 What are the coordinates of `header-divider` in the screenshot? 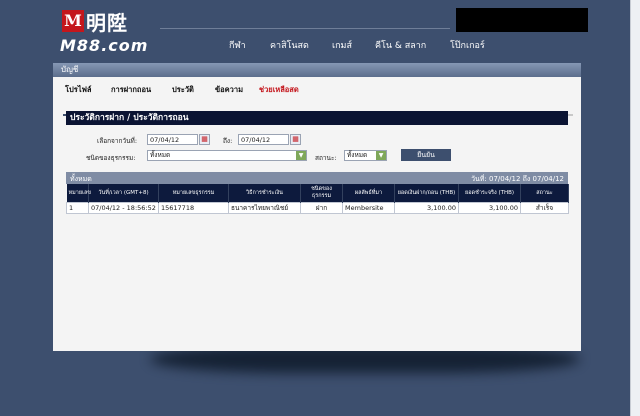 It's located at (305, 28).